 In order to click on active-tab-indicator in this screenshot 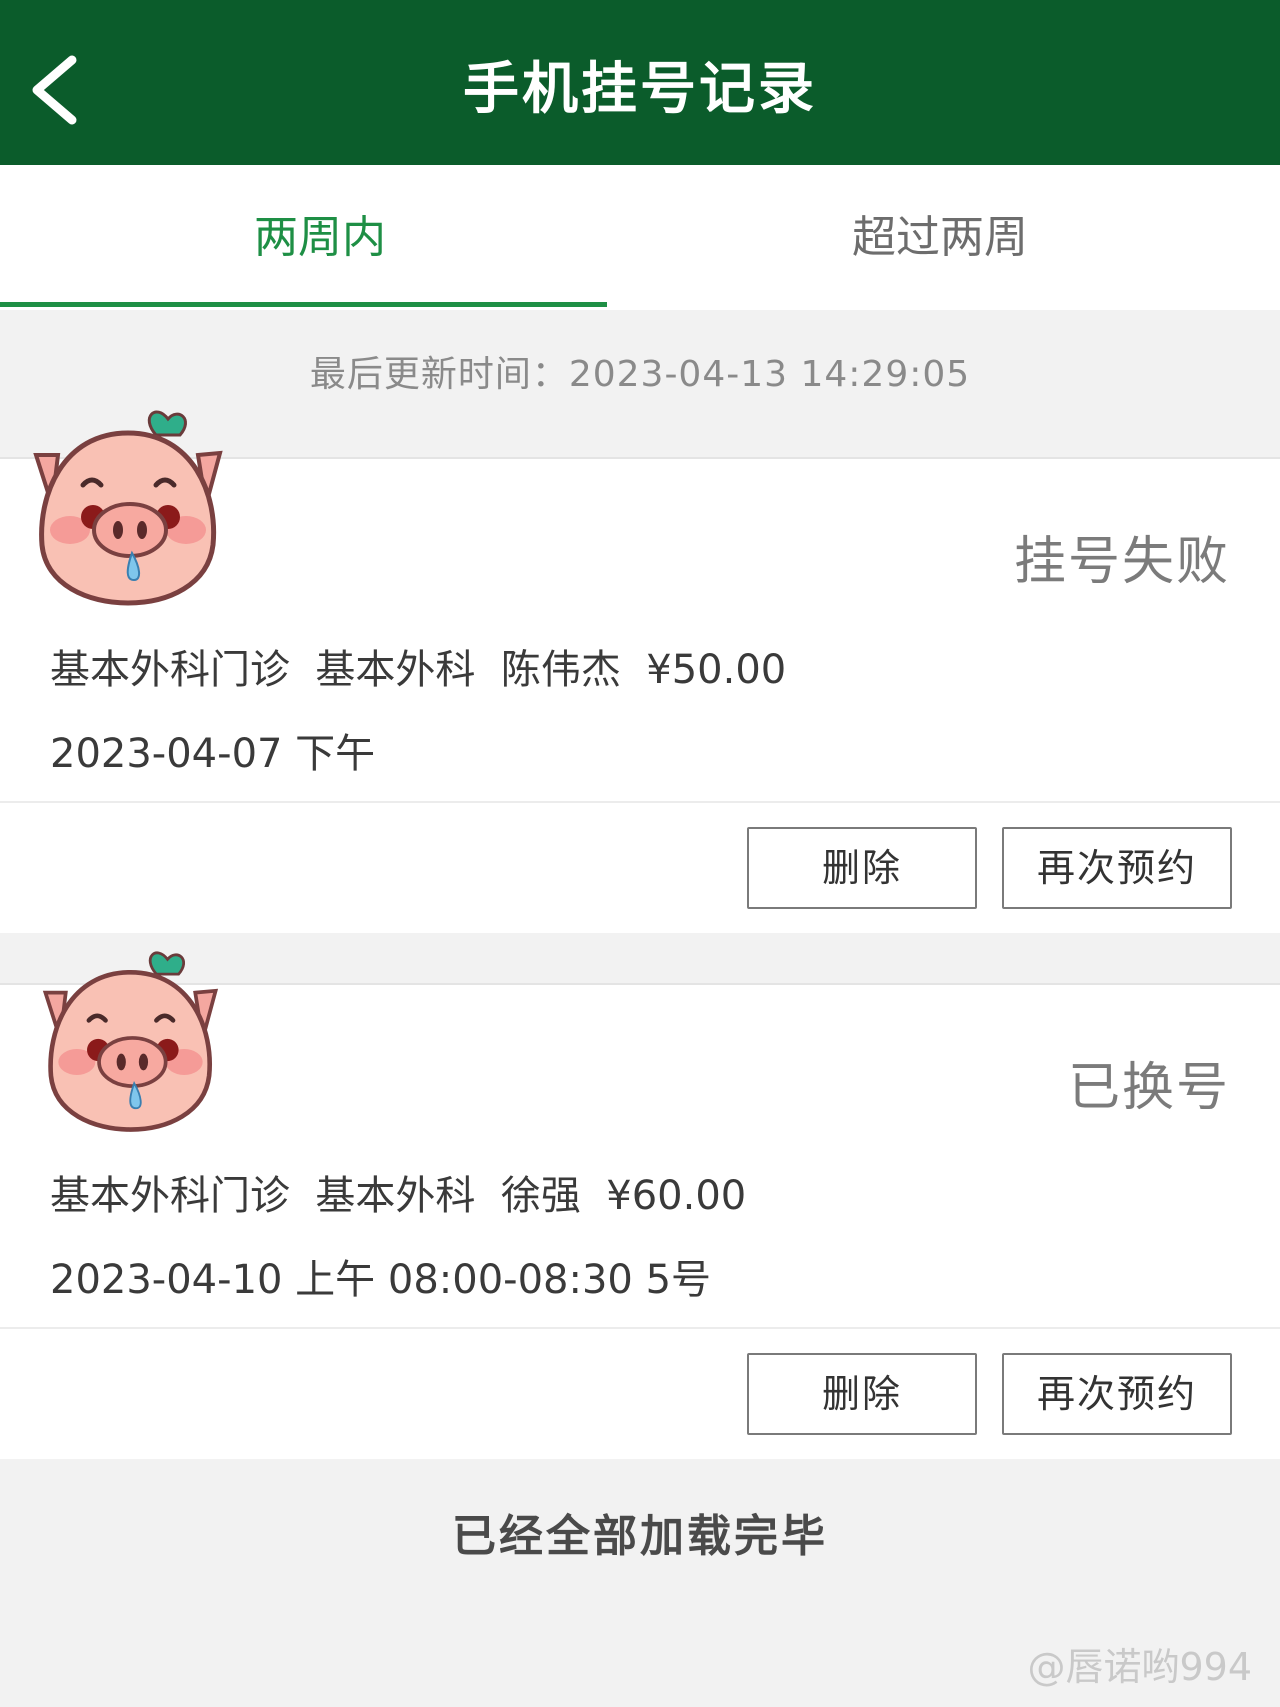, I will do `click(303, 304)`.